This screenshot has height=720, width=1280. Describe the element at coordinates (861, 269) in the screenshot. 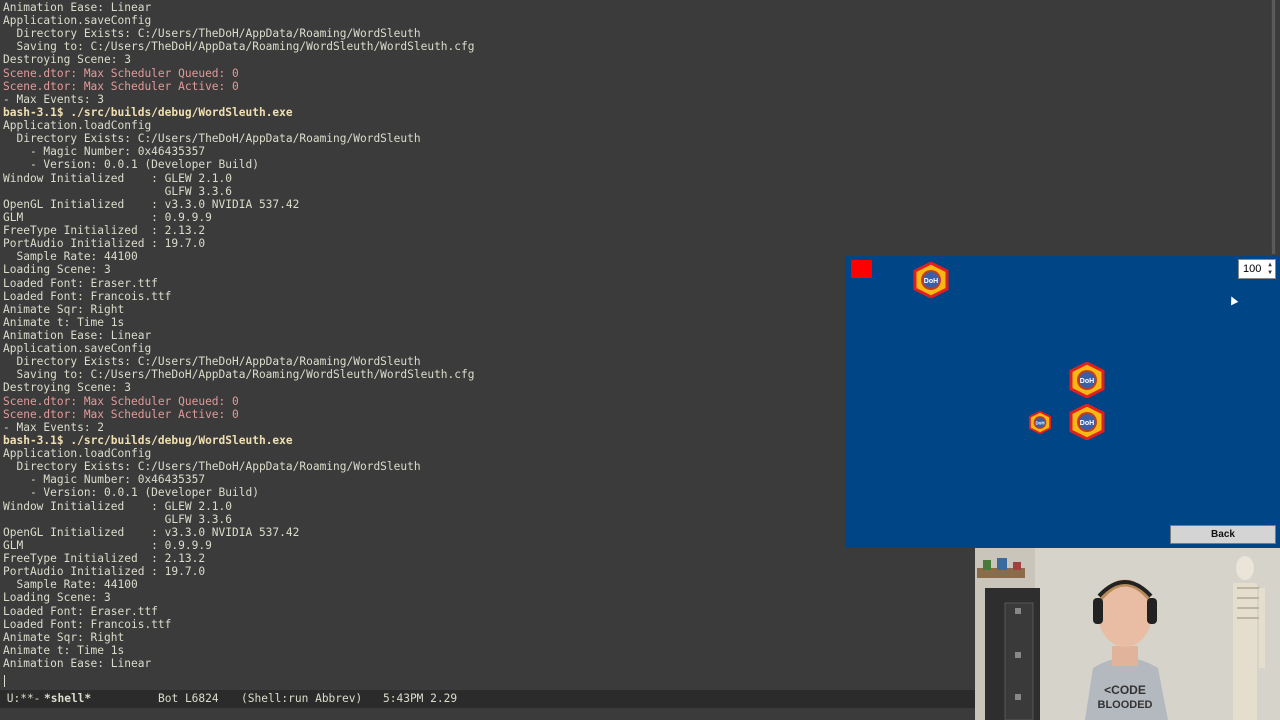

I see `red-square` at that location.